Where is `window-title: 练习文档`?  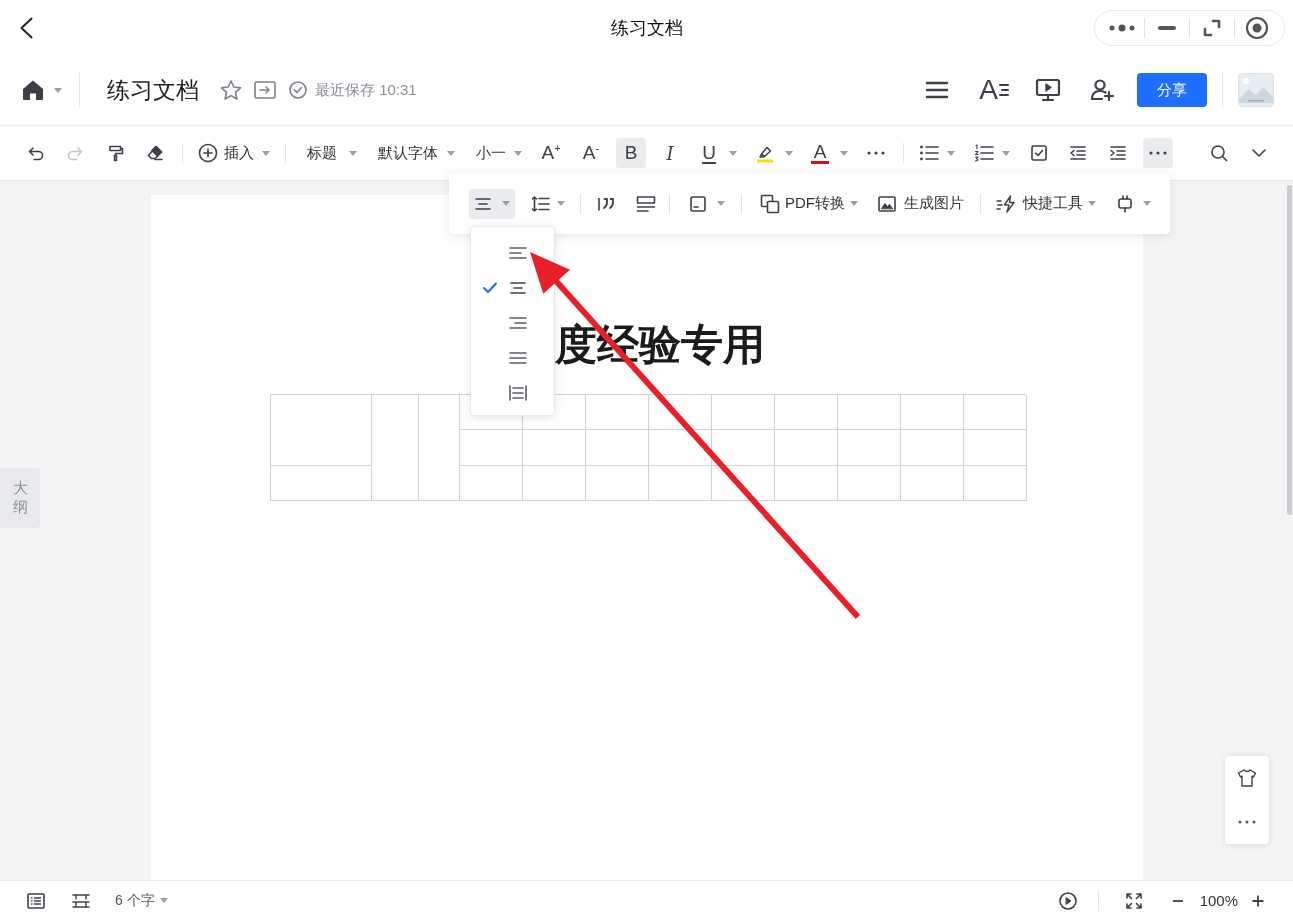 window-title: 练习文档 is located at coordinates (646, 28).